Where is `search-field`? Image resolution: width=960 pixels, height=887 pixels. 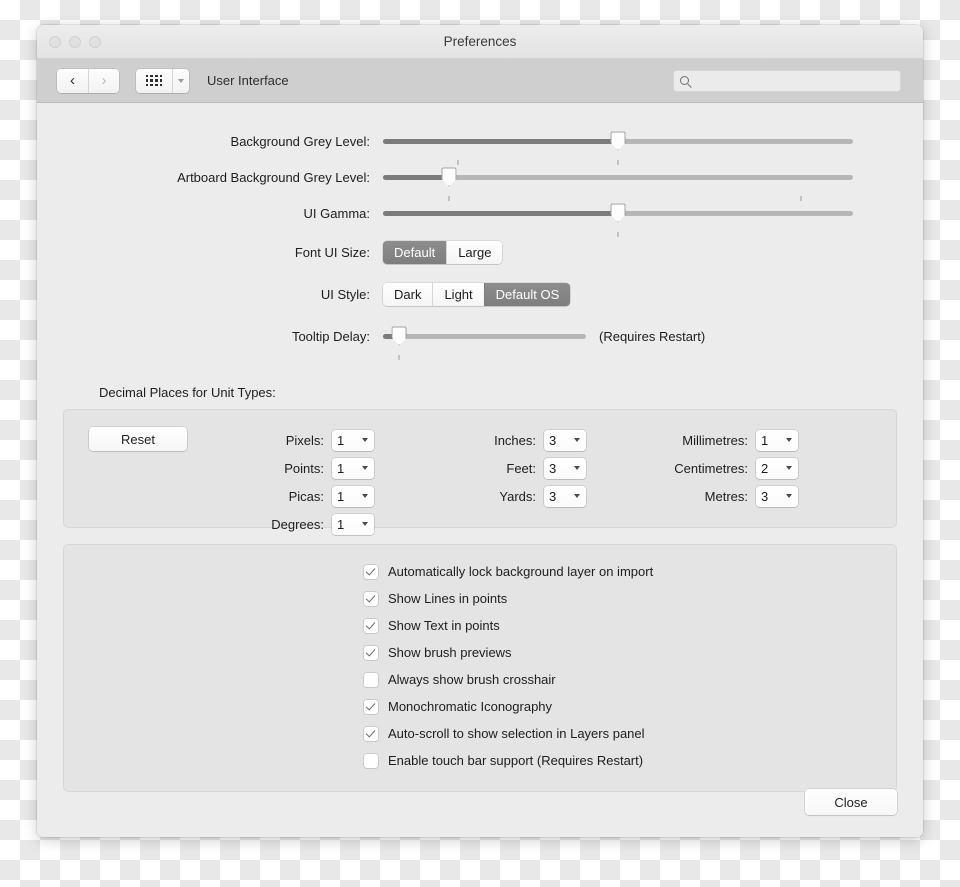
search-field is located at coordinates (787, 80).